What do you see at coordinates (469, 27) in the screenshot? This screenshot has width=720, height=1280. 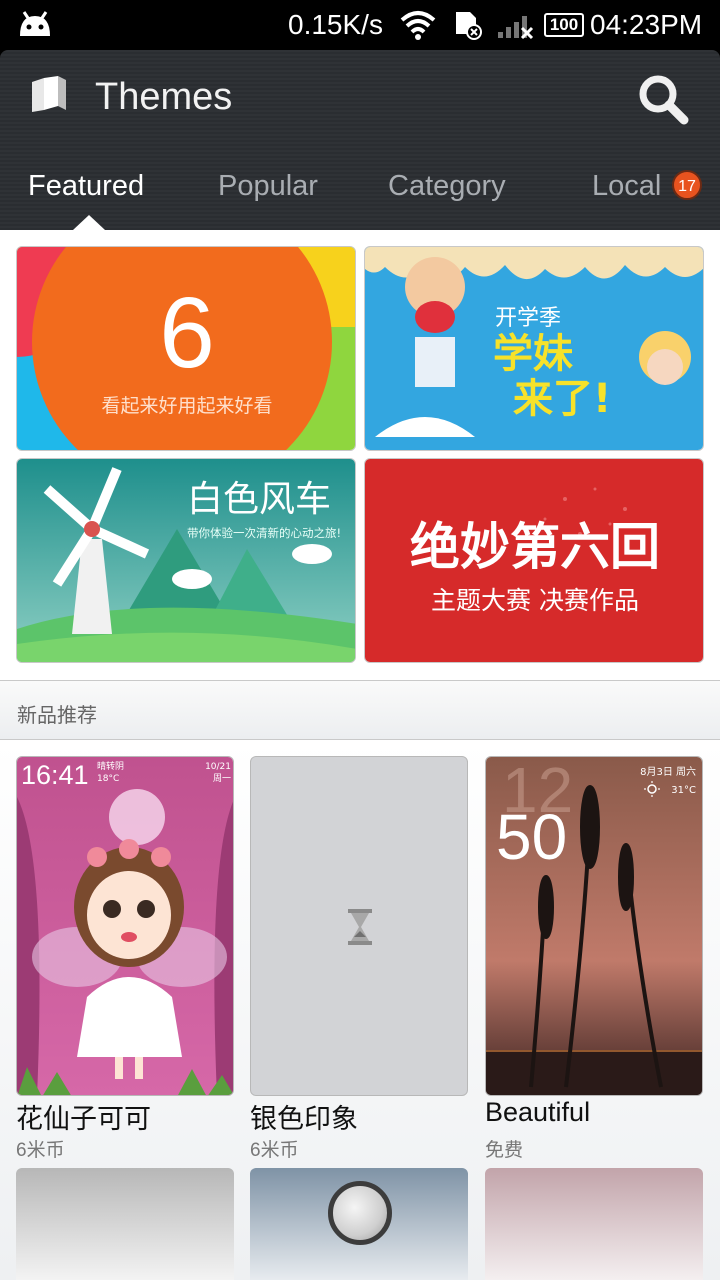 I see `sim-card-icon` at bounding box center [469, 27].